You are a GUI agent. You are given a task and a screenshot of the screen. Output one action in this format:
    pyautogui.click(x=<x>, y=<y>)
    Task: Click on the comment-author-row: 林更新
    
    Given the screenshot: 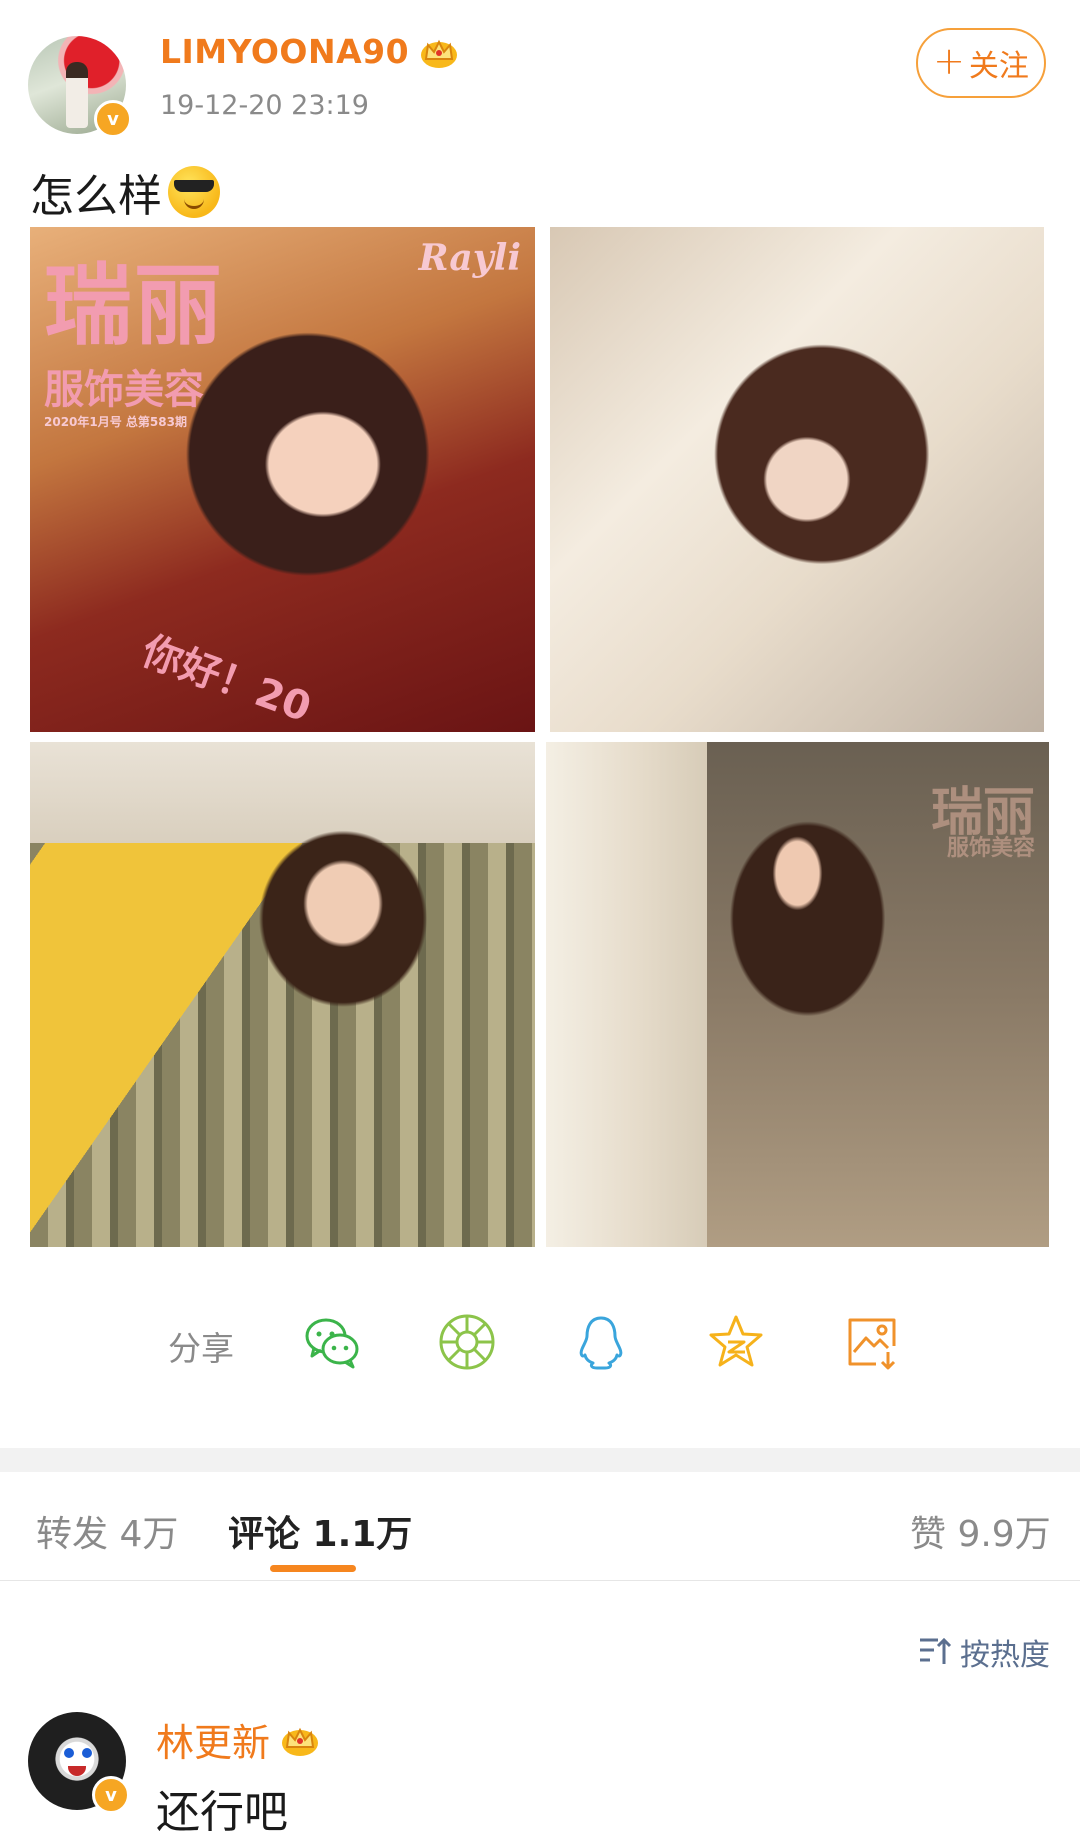 What is the action you would take?
    pyautogui.click(x=238, y=1739)
    